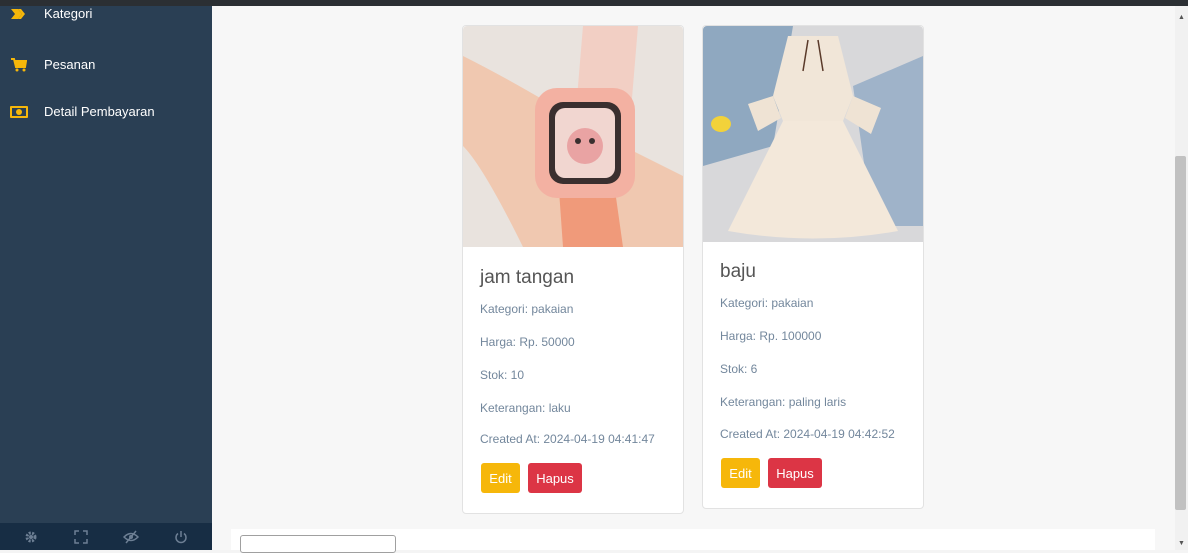 The image size is (1188, 553). I want to click on sidebar-item-detail-pembayaran: Detail Pembayaran, so click(82, 111).